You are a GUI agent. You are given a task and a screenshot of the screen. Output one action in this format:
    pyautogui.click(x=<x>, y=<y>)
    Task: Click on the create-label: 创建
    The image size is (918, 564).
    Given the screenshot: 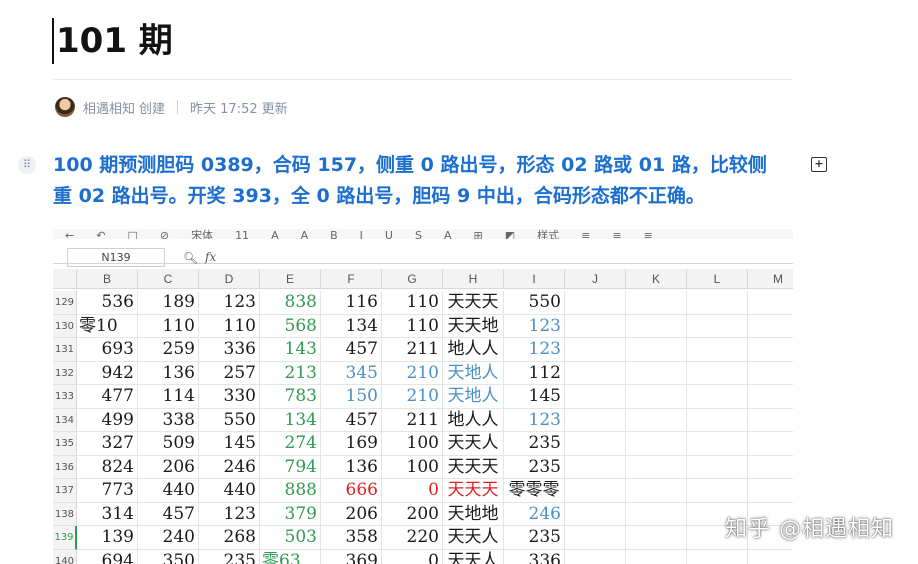 What is the action you would take?
    pyautogui.click(x=152, y=109)
    